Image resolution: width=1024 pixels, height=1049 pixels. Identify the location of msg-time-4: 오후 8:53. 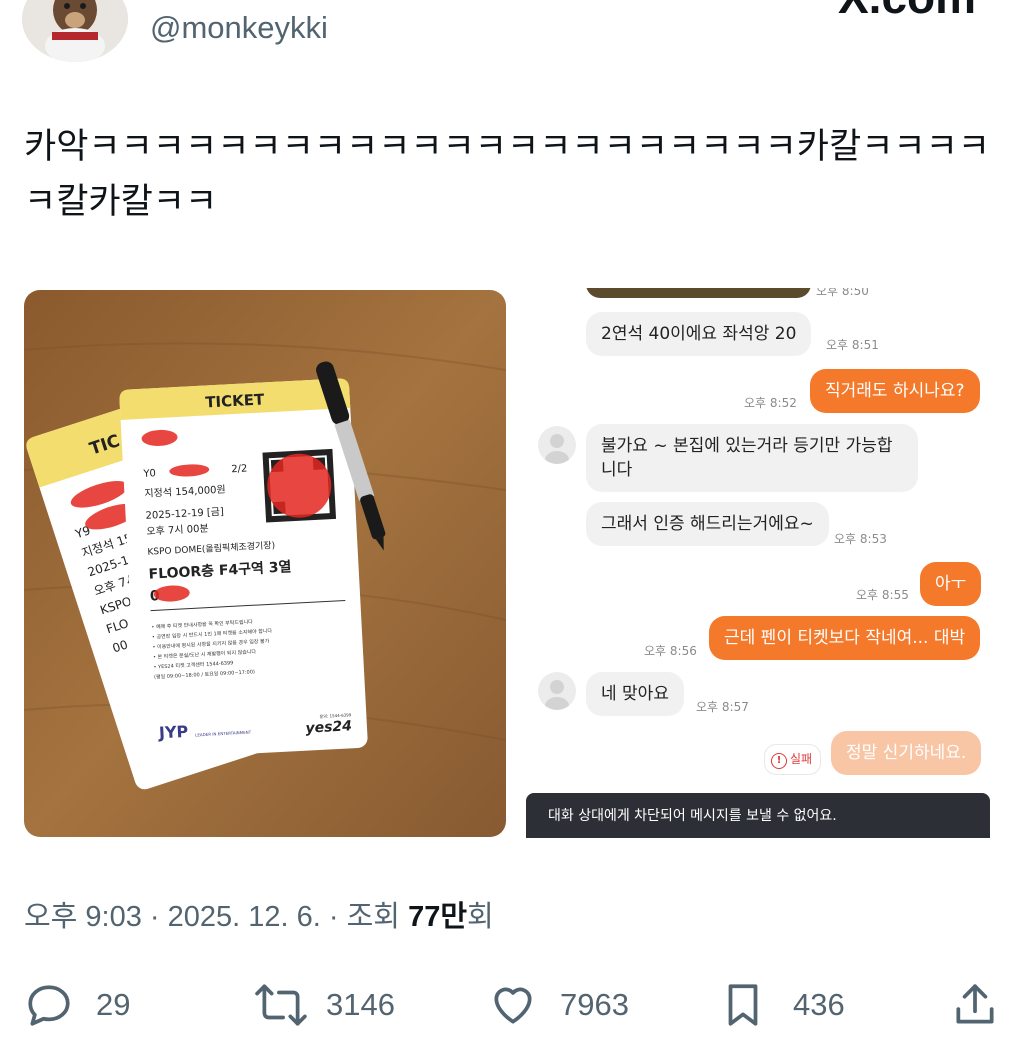
(860, 539).